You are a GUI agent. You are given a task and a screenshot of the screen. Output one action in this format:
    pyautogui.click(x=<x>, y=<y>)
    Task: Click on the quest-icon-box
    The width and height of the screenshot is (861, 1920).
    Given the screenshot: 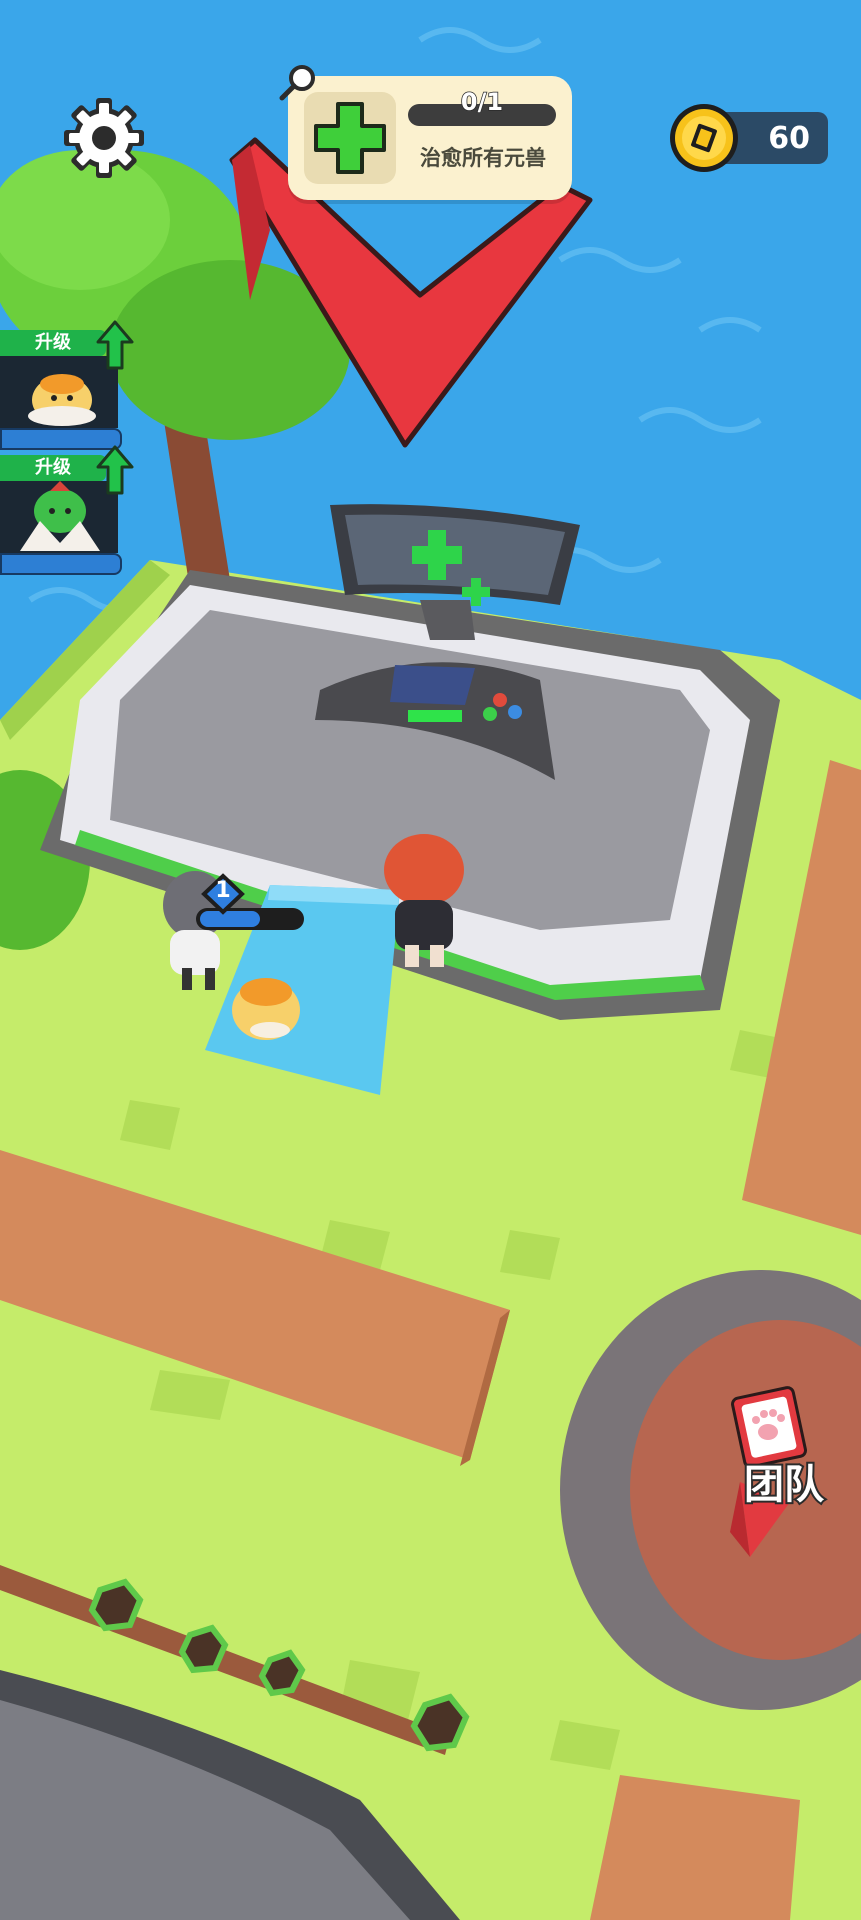 What is the action you would take?
    pyautogui.click(x=350, y=138)
    